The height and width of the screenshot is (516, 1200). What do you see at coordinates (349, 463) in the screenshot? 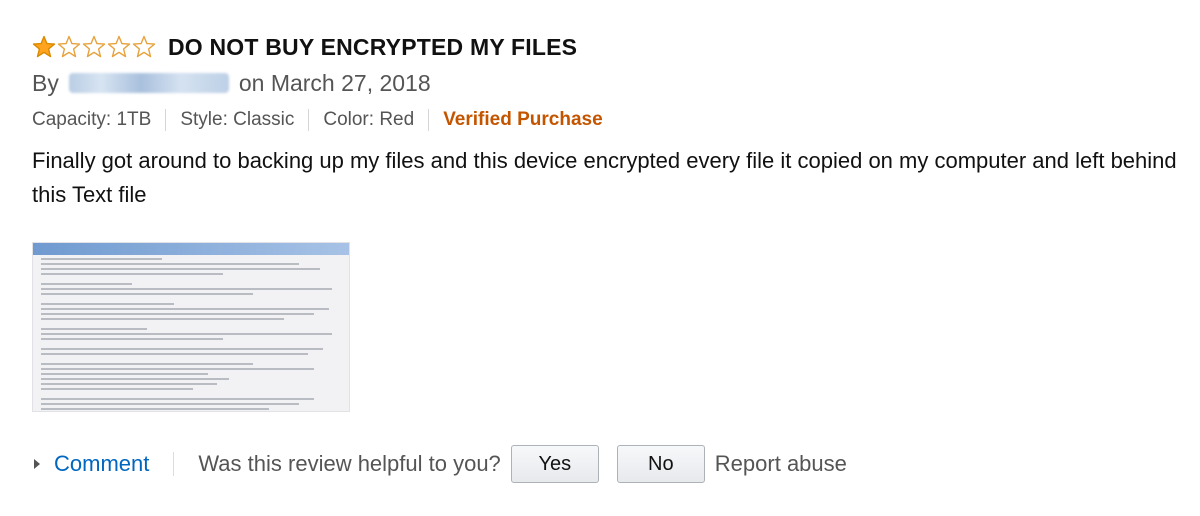
I see `helpful-question: Was this review helpful to you?` at bounding box center [349, 463].